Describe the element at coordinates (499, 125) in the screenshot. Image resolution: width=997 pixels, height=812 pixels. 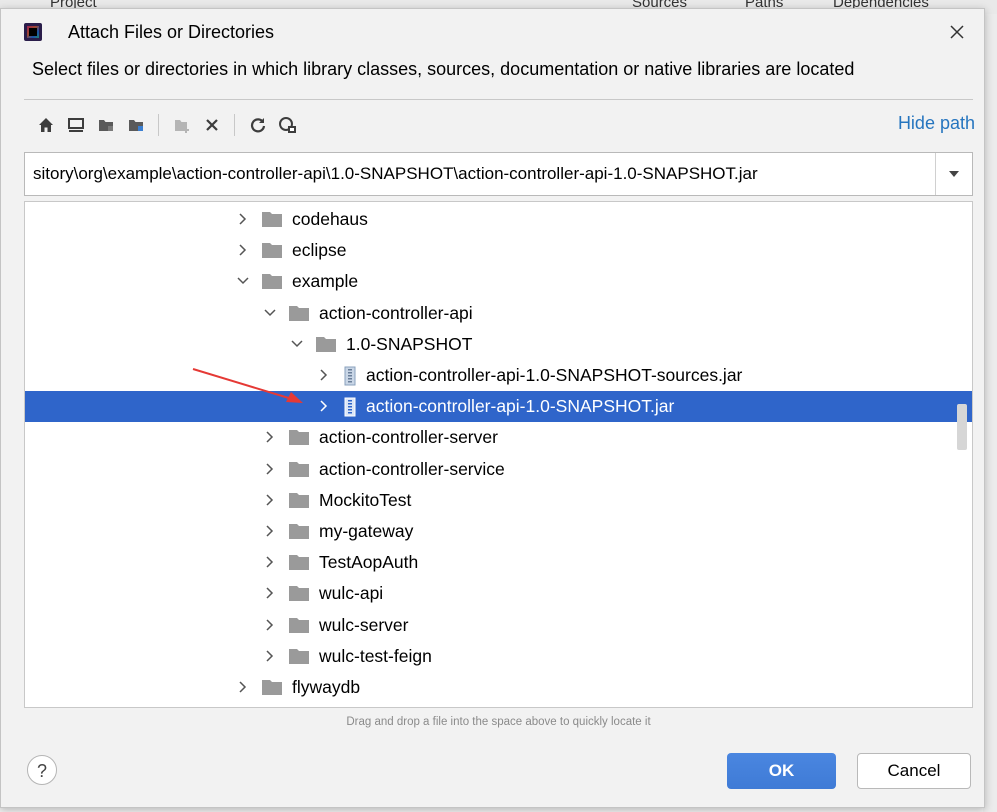
I see `file-chooser-toolbar: Hide path` at that location.